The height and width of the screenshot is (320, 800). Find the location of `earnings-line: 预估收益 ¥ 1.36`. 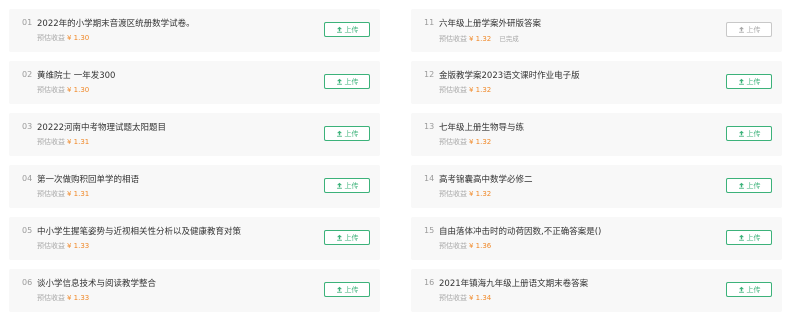

earnings-line: 预估收益 ¥ 1.36 is located at coordinates (465, 246).